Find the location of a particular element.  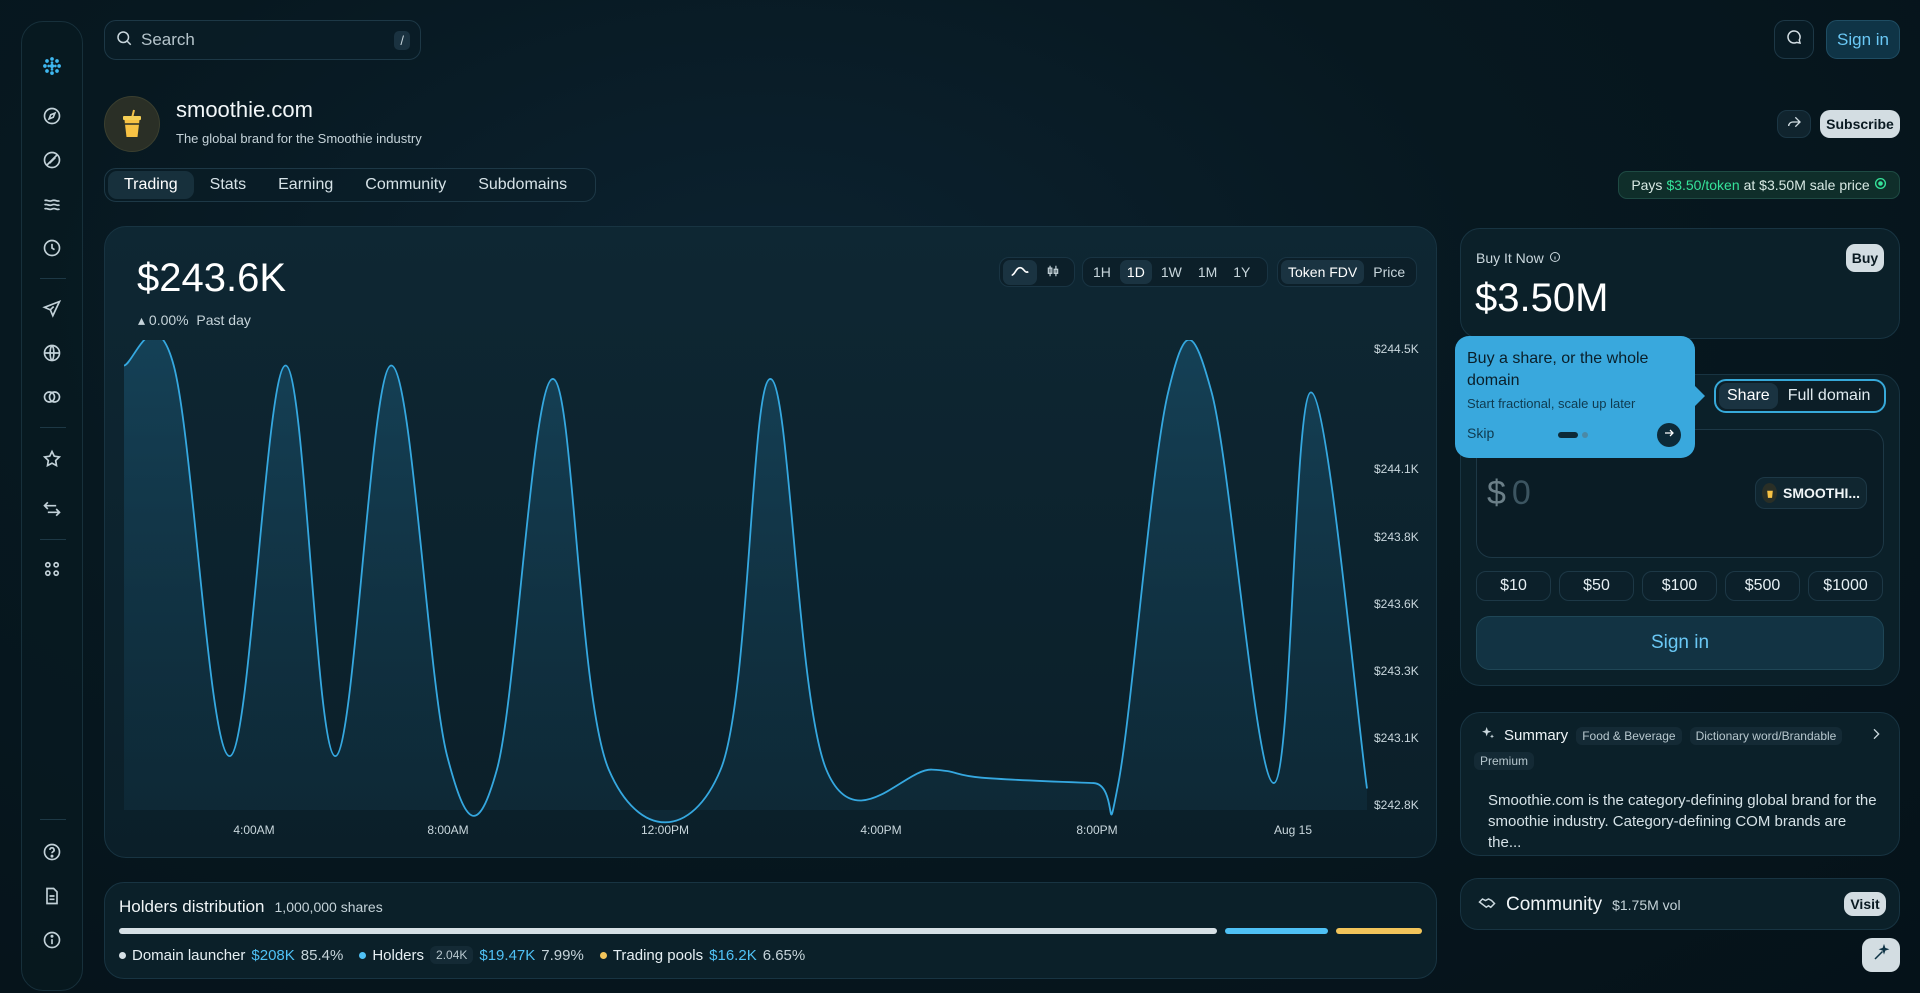

tab-subdomains: Subdomains is located at coordinates (522, 185).